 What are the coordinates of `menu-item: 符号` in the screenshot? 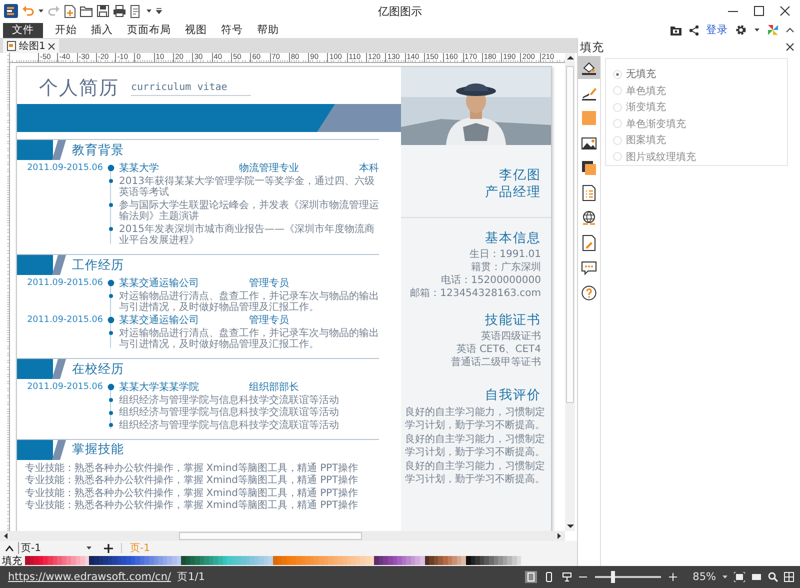 It's located at (232, 30).